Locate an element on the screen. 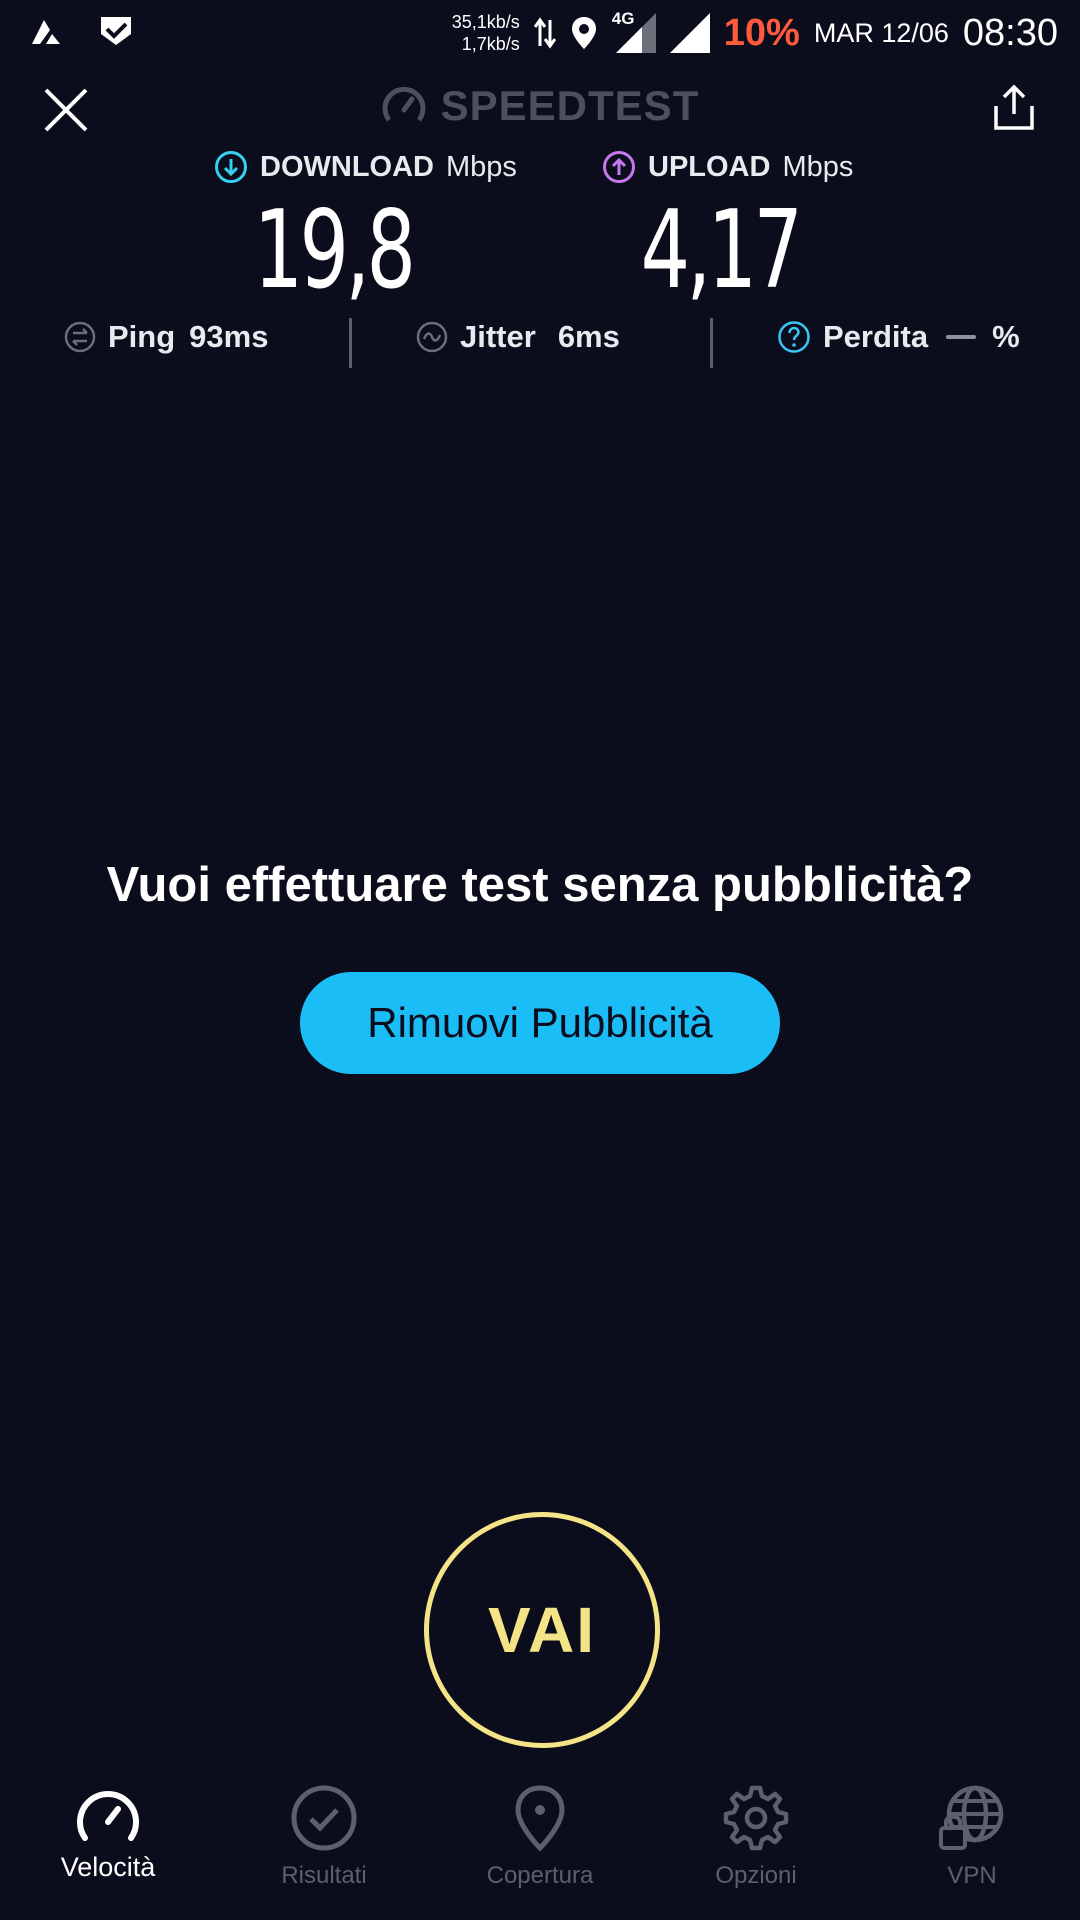 This screenshot has width=1080, height=1920. loss-empty-dash is located at coordinates (961, 337).